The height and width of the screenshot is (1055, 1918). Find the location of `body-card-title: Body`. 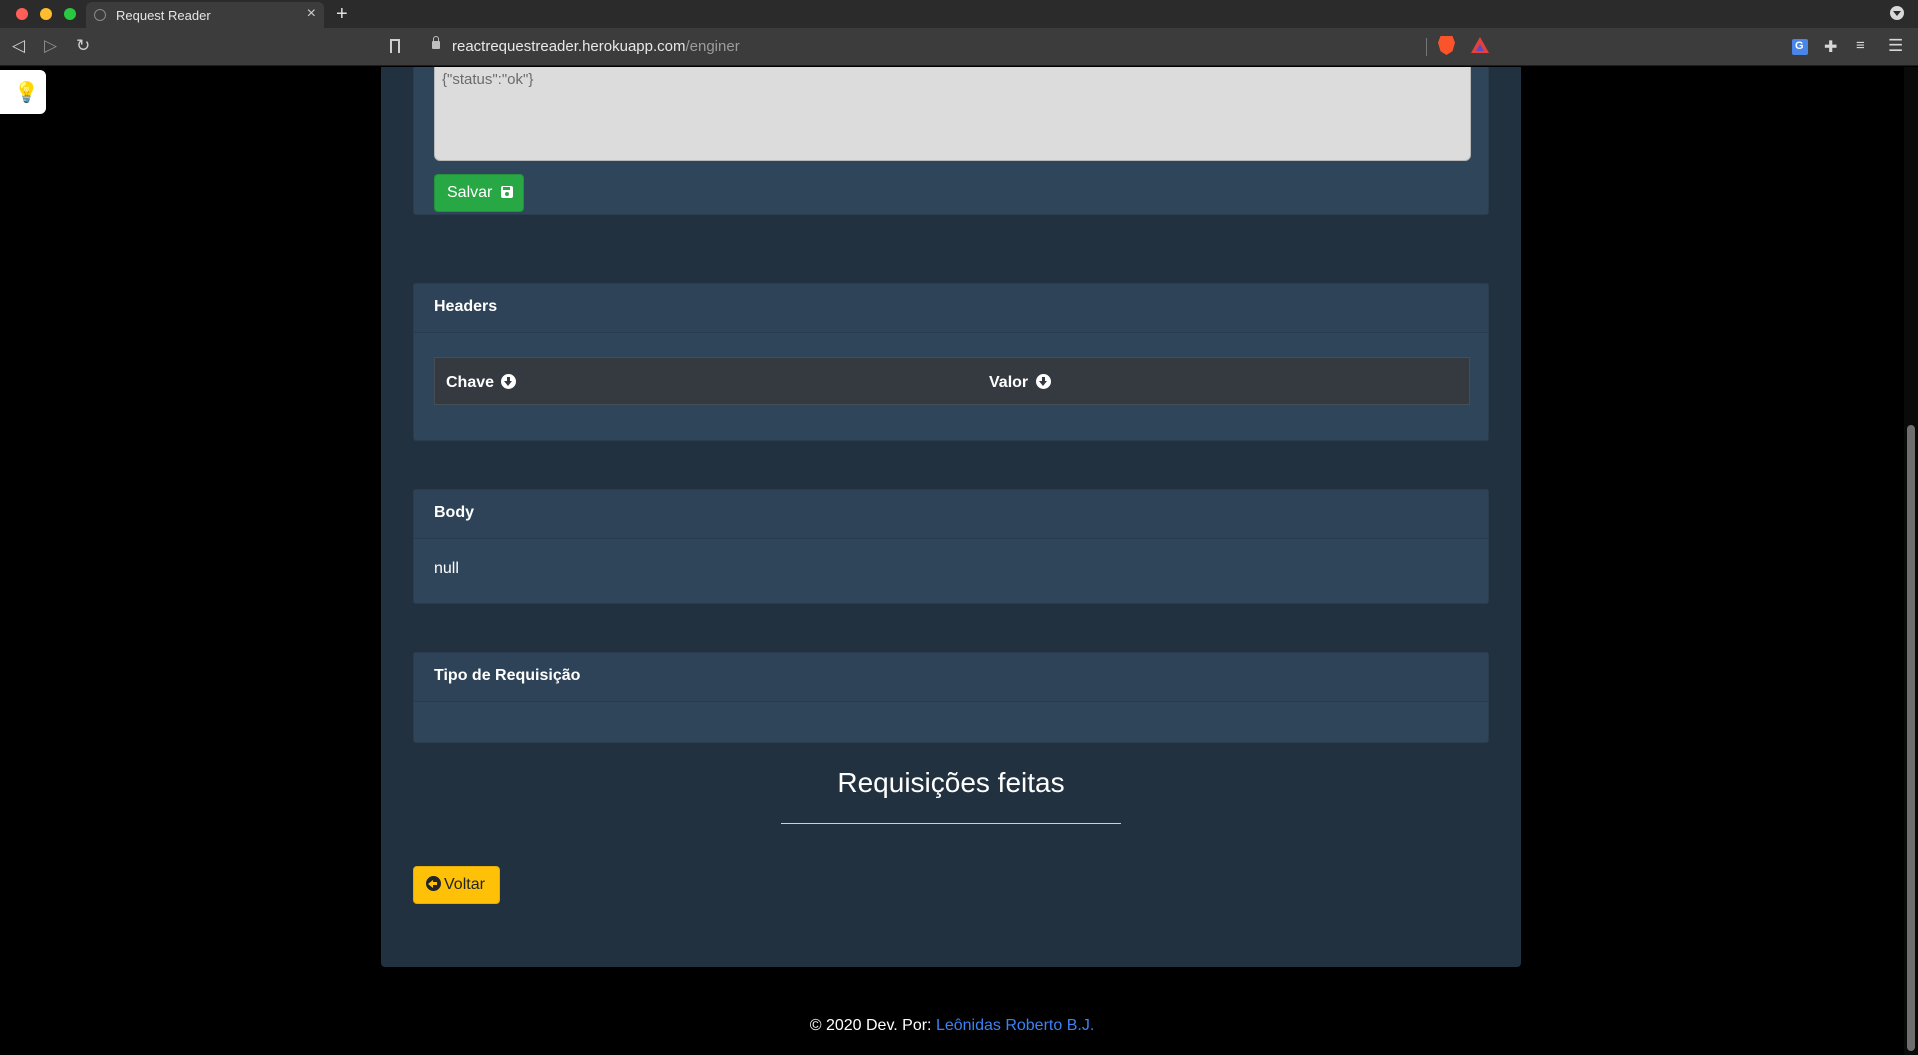

body-card-title: Body is located at coordinates (951, 514).